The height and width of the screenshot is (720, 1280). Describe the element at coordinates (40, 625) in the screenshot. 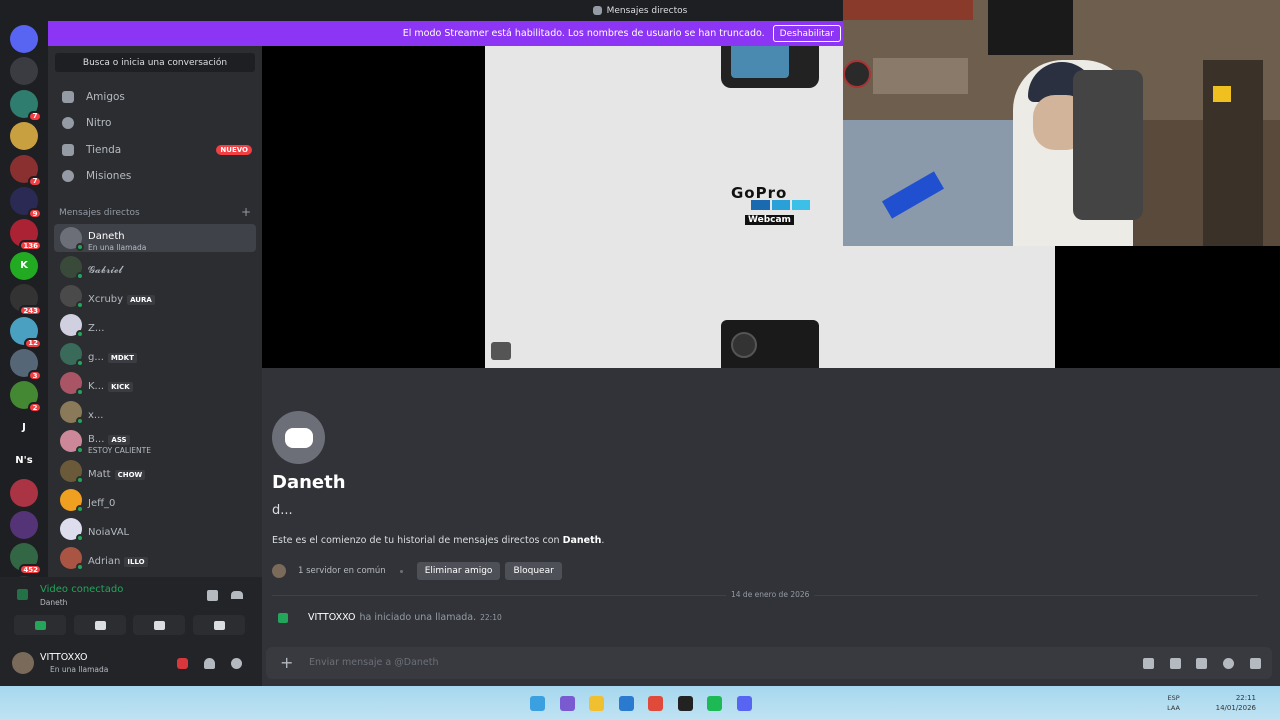

I see `camera-button` at that location.